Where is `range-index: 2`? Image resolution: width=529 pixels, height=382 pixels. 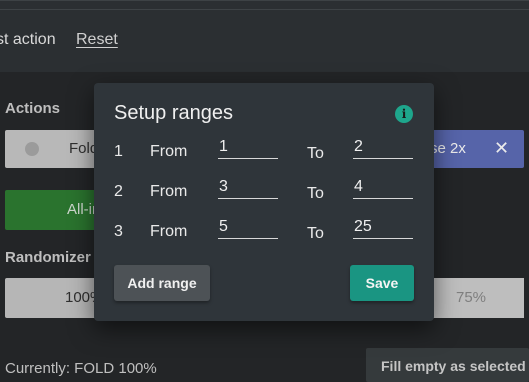
range-index: 2 is located at coordinates (118, 191).